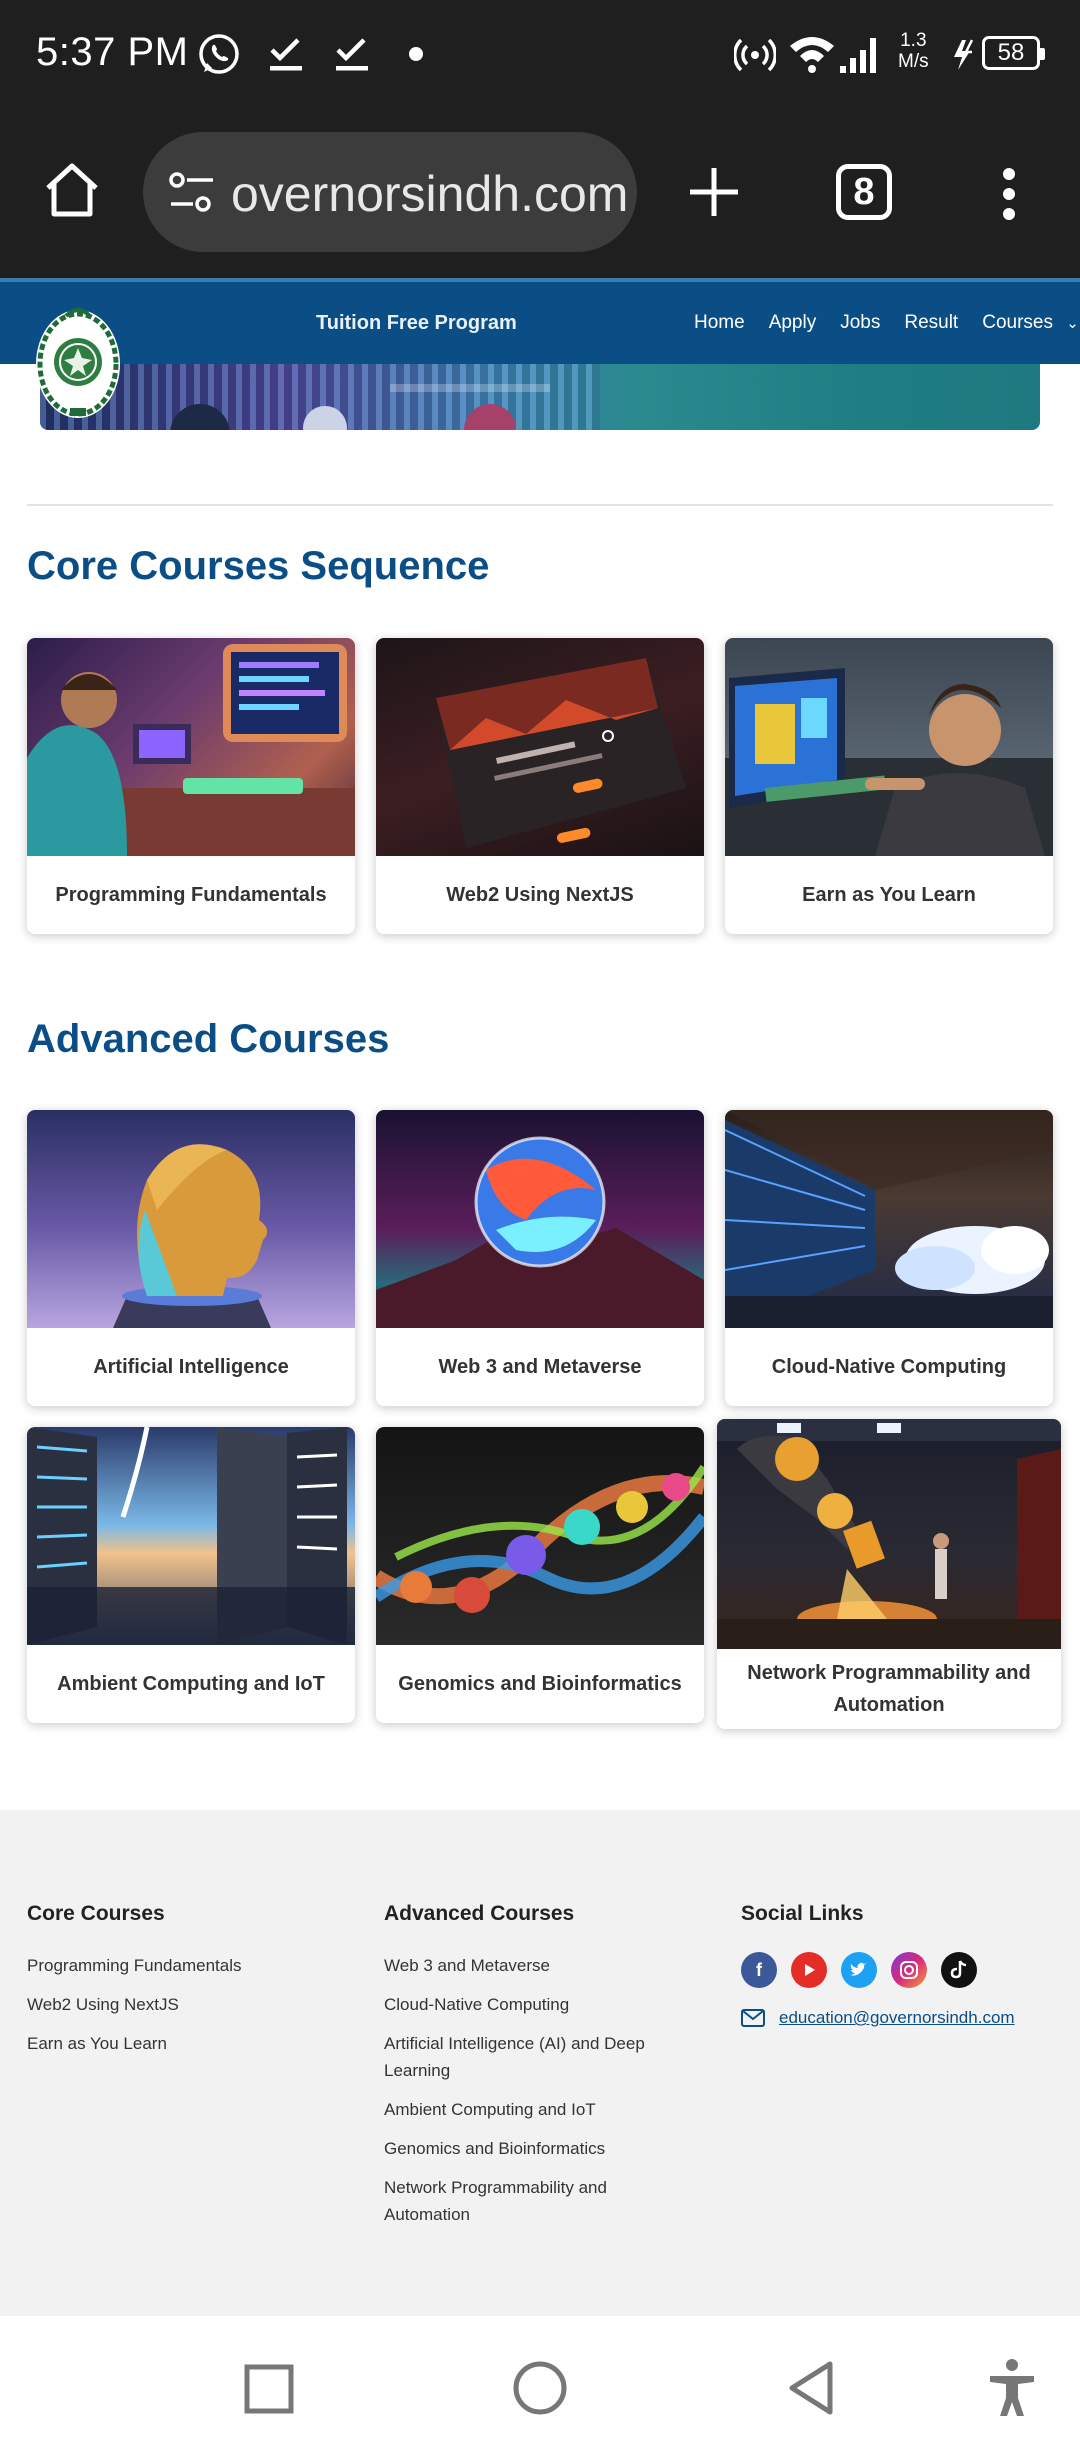 This screenshot has width=1080, height=2460. What do you see at coordinates (479, 1913) in the screenshot?
I see `footer-heading: Advanced Courses` at bounding box center [479, 1913].